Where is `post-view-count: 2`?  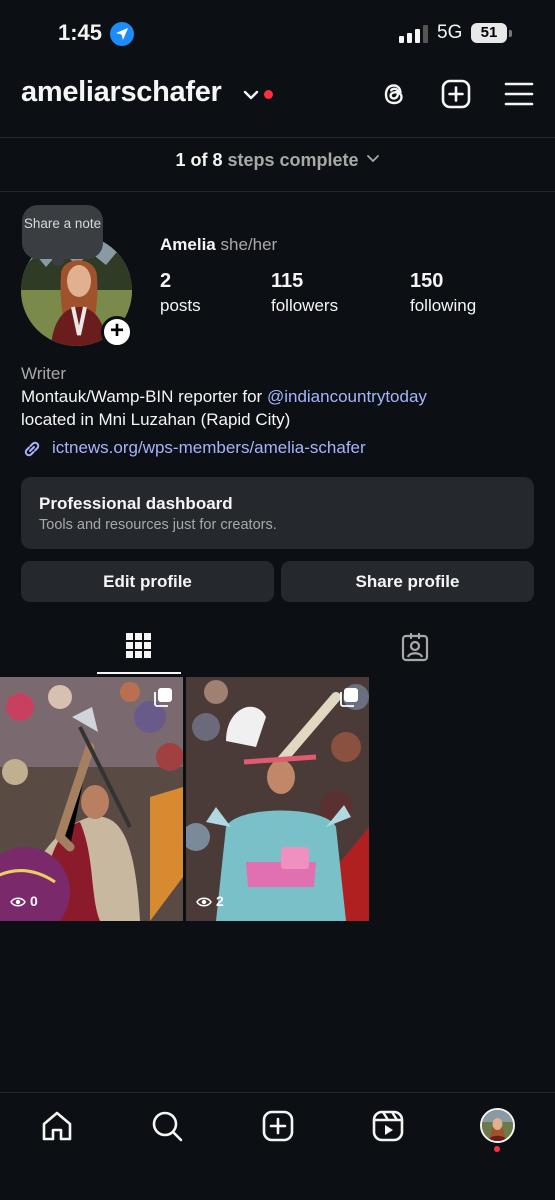
post-view-count: 2 is located at coordinates (210, 901).